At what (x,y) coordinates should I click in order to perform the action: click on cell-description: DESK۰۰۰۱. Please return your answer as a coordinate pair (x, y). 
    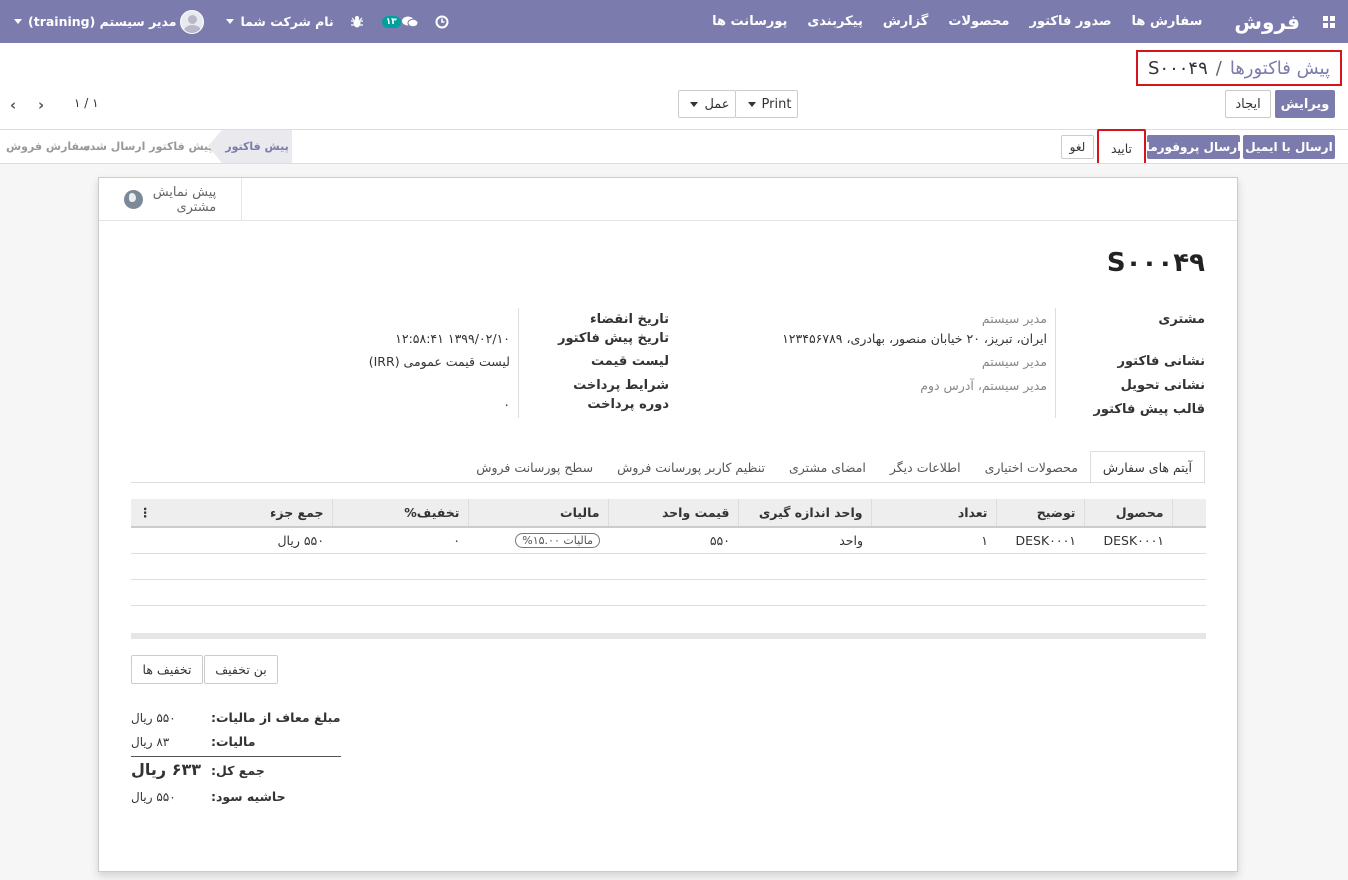
    Looking at the image, I should click on (1040, 540).